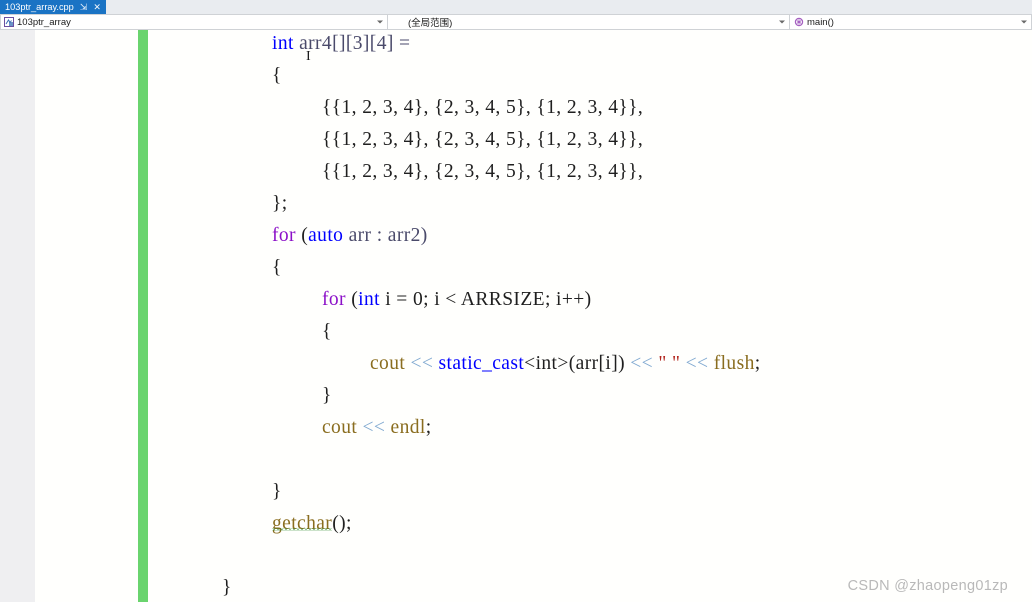 Image resolution: width=1032 pixels, height=602 pixels. Describe the element at coordinates (44, 22) in the screenshot. I see `project-name-label: 103ptr_array` at that location.